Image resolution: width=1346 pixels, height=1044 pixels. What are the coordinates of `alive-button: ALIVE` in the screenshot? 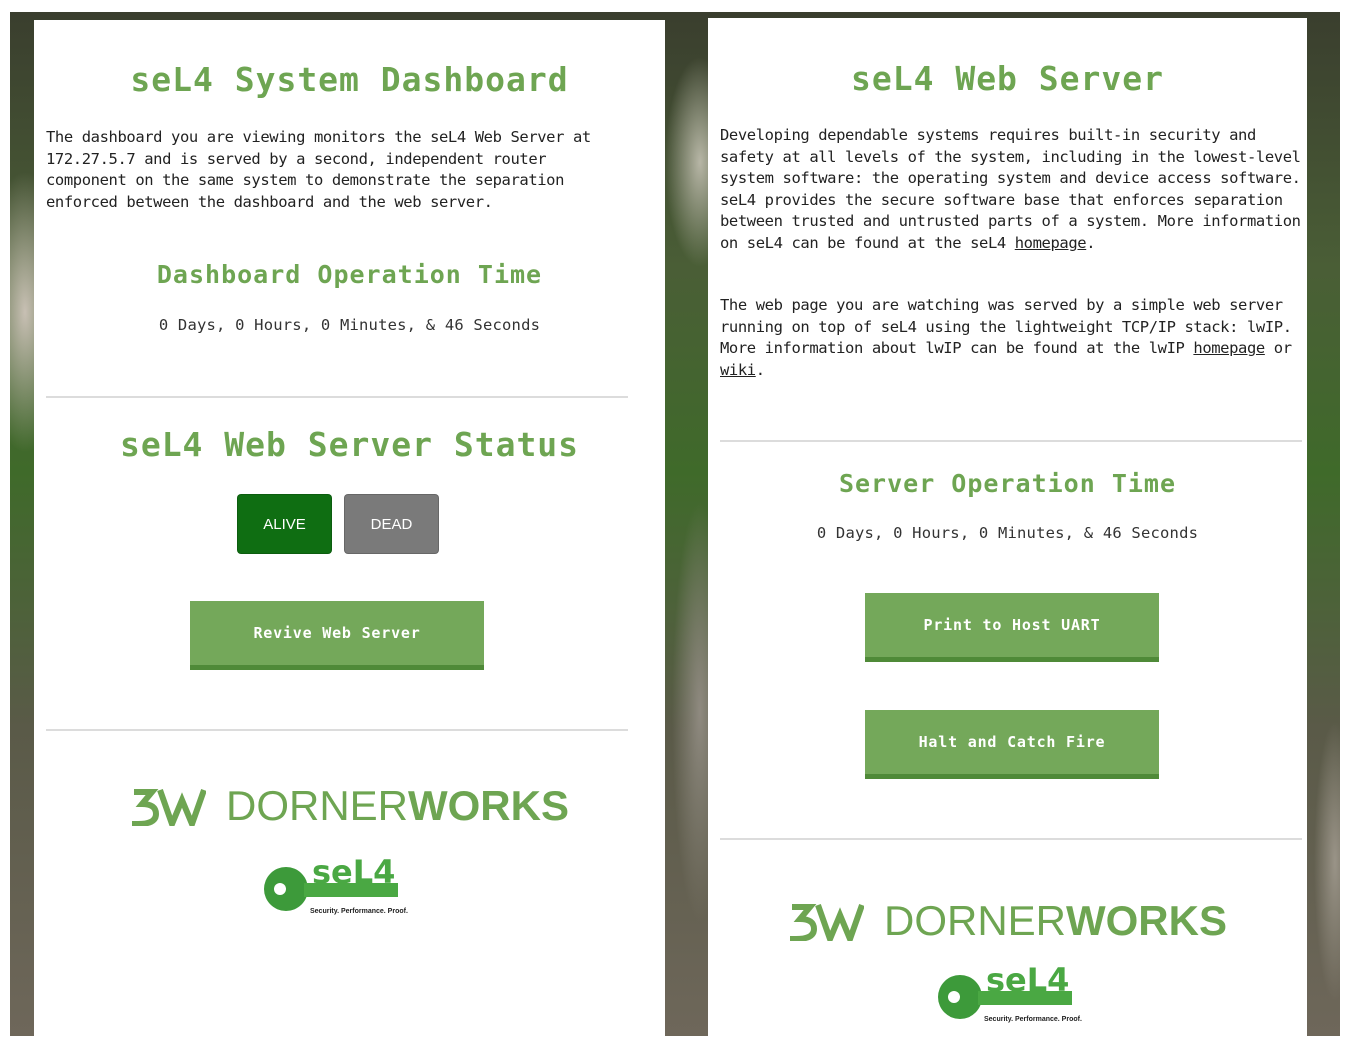 It's located at (284, 524).